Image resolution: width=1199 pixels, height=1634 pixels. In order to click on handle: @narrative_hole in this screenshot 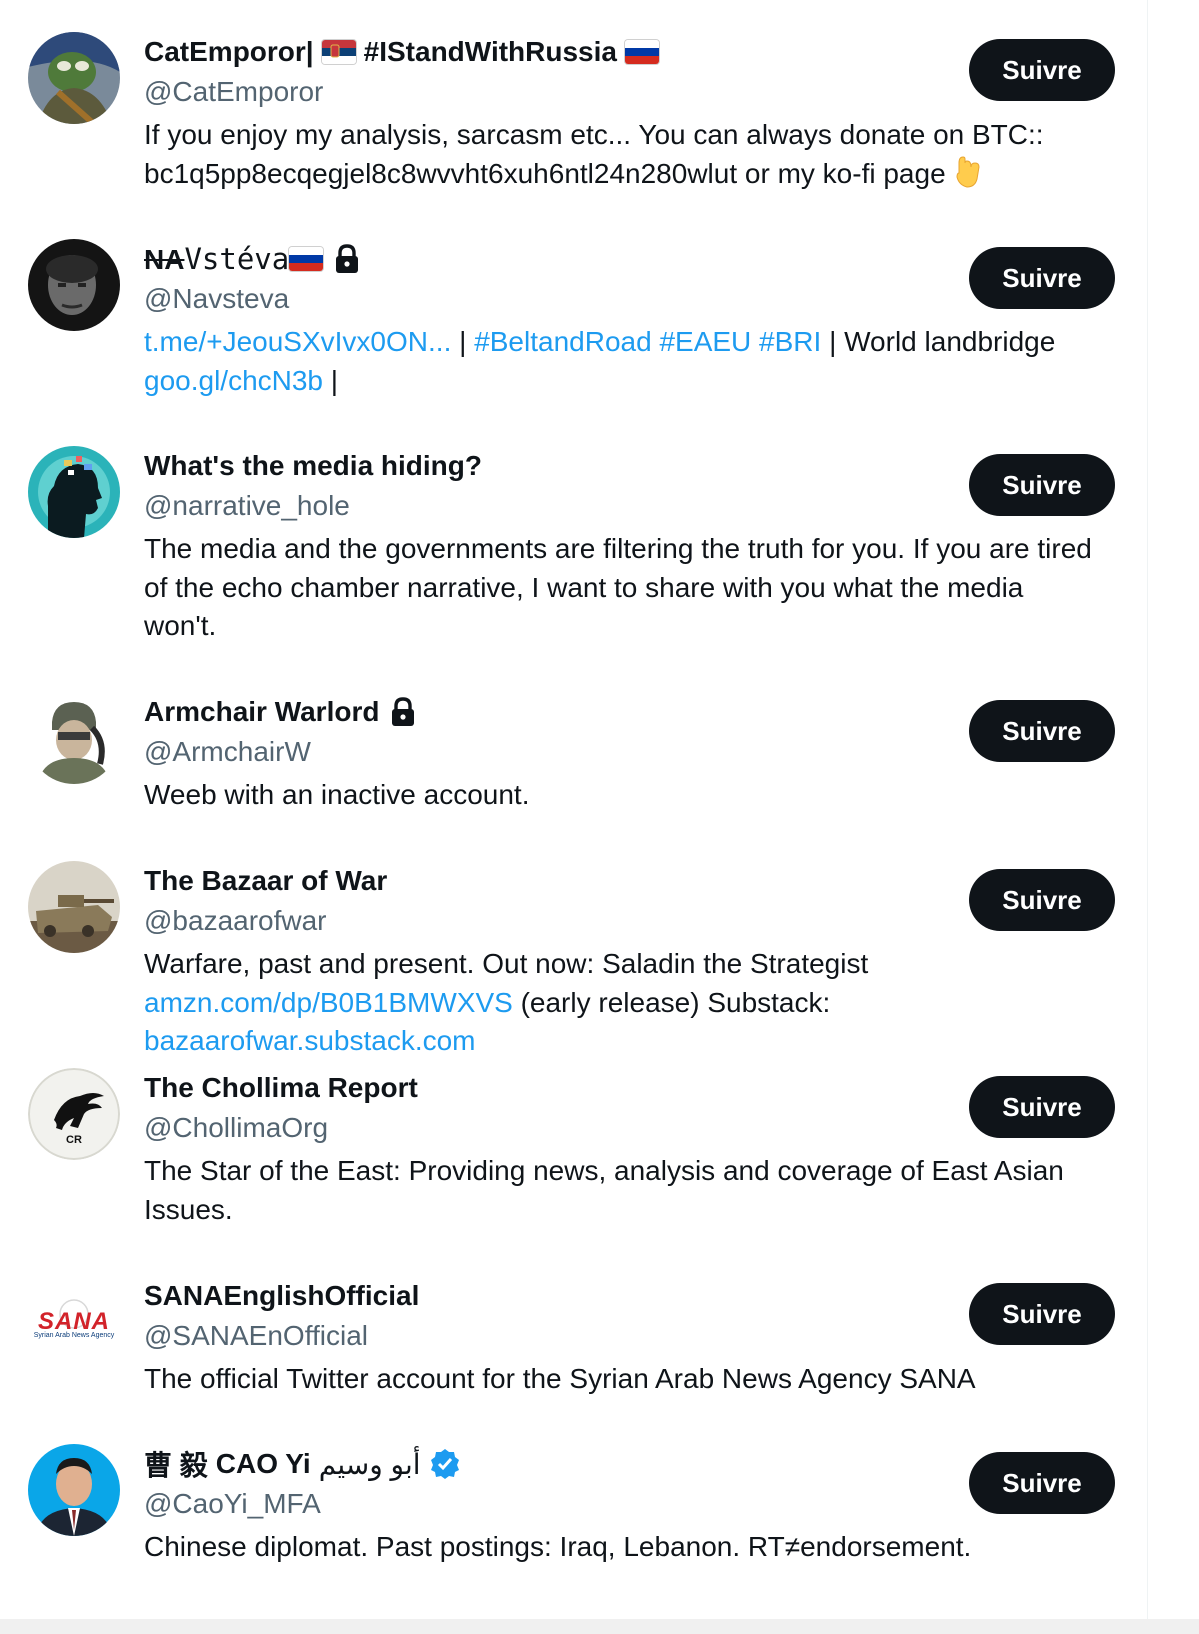, I will do `click(624, 506)`.